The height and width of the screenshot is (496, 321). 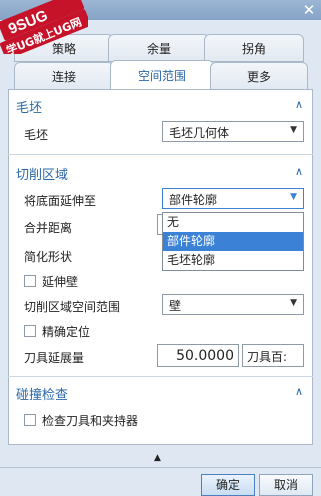 I want to click on extend-floor-value: 部件轮廓, so click(x=193, y=200).